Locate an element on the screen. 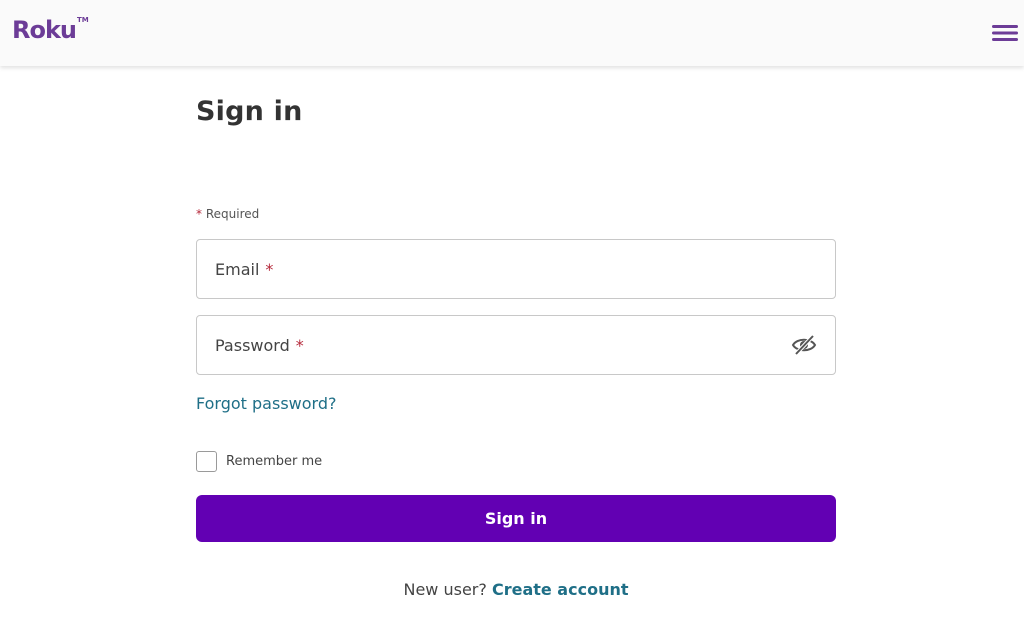 The width and height of the screenshot is (1024, 639). remember-me-option: Remember me is located at coordinates (259, 461).